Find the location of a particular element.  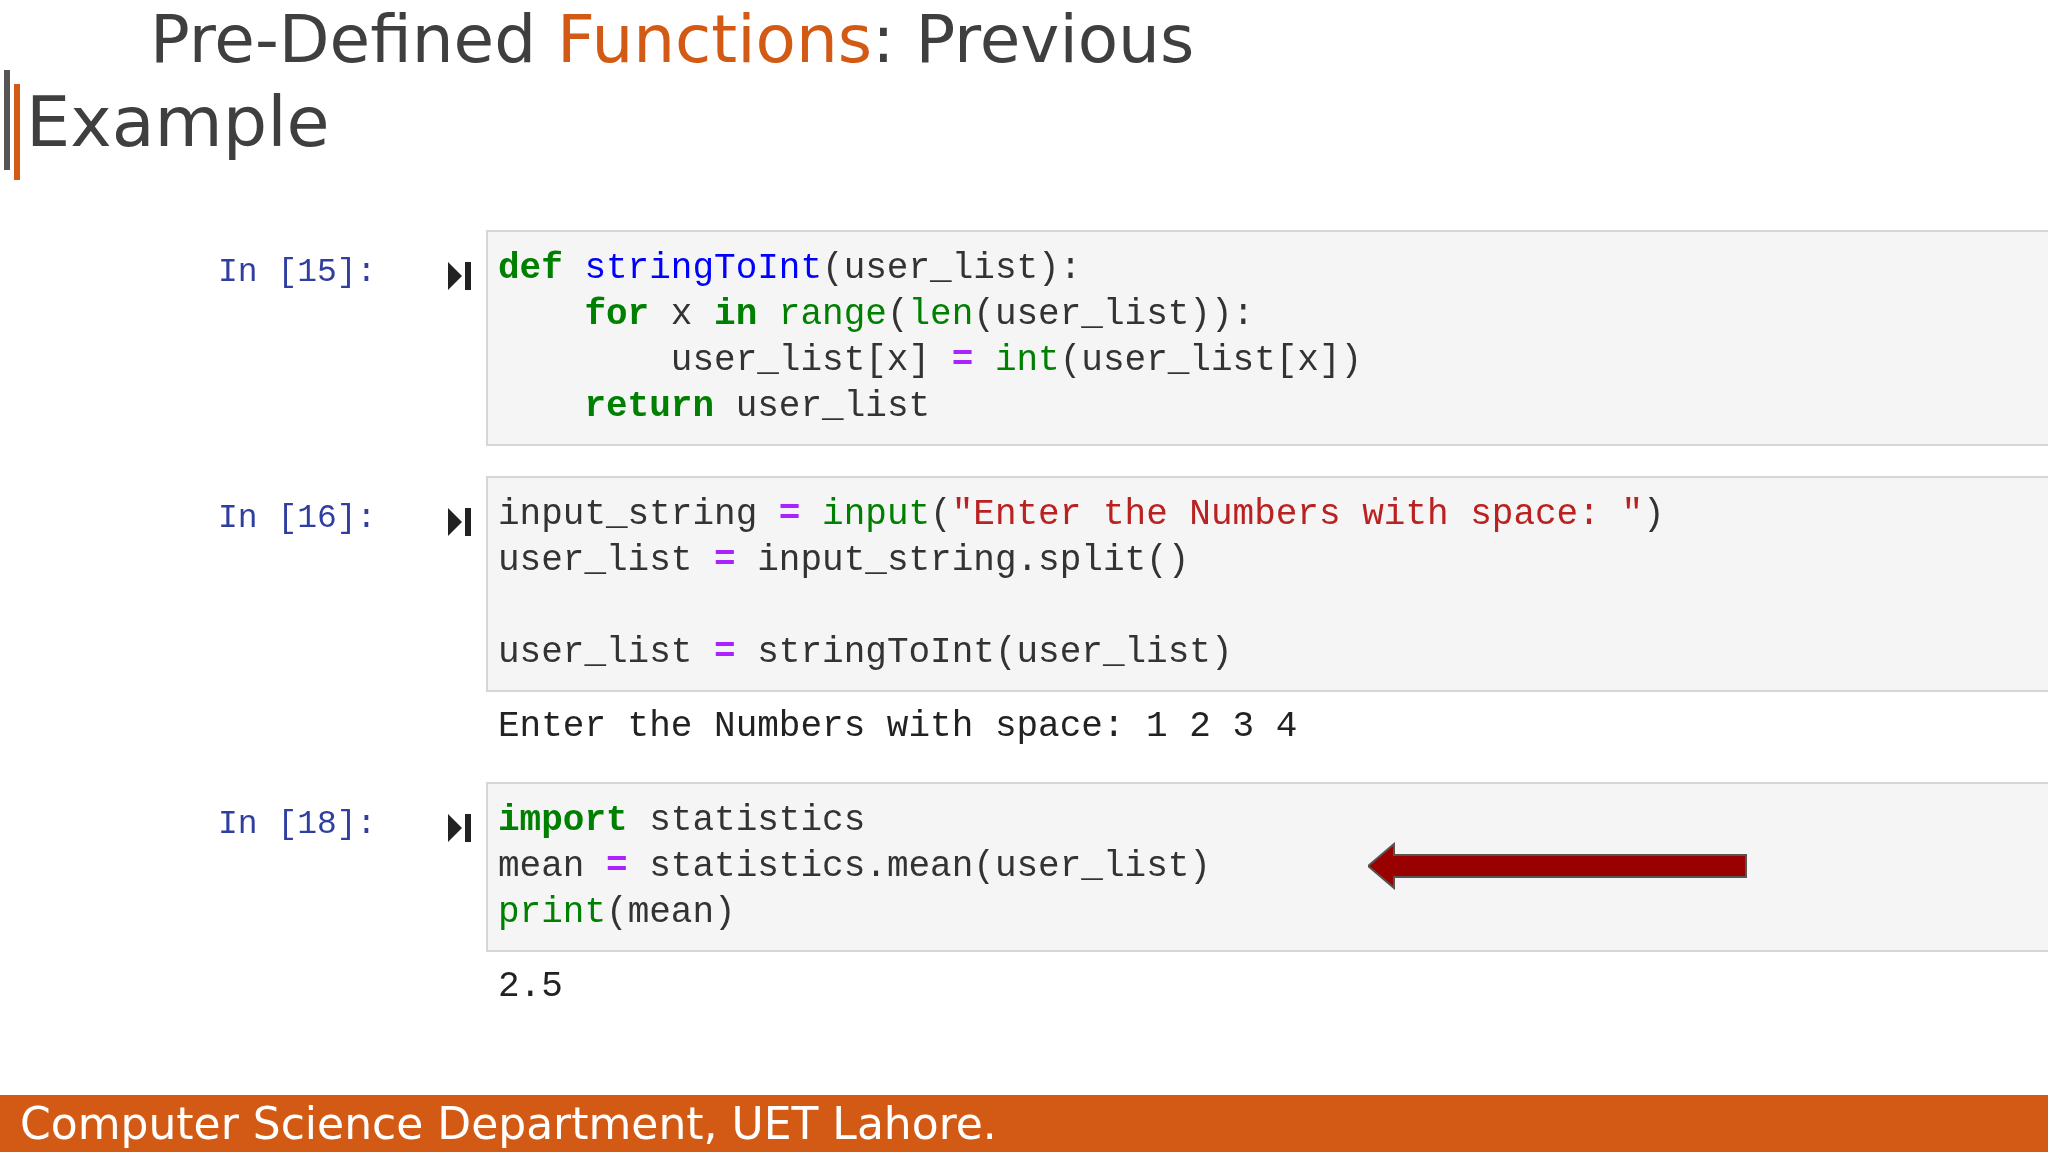

footer-text: Computer Science Department, UET Lahore. is located at coordinates (508, 1123).